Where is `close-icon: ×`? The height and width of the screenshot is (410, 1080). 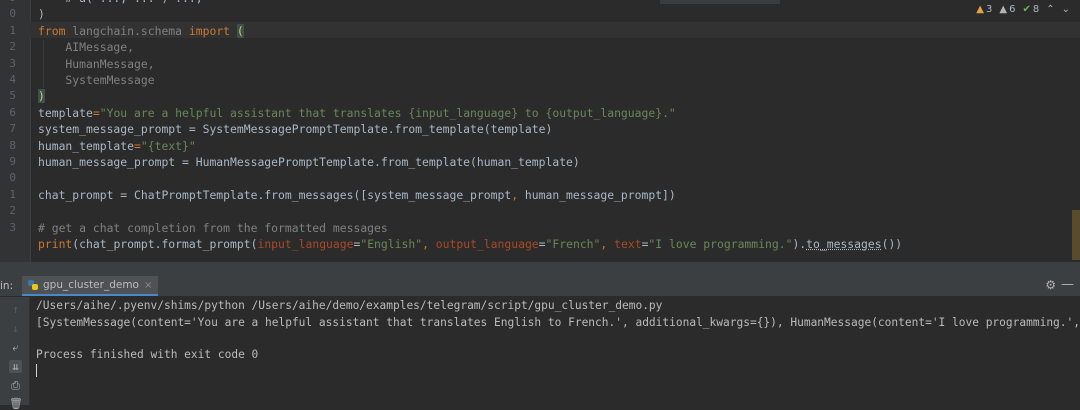
close-icon: × is located at coordinates (148, 285).